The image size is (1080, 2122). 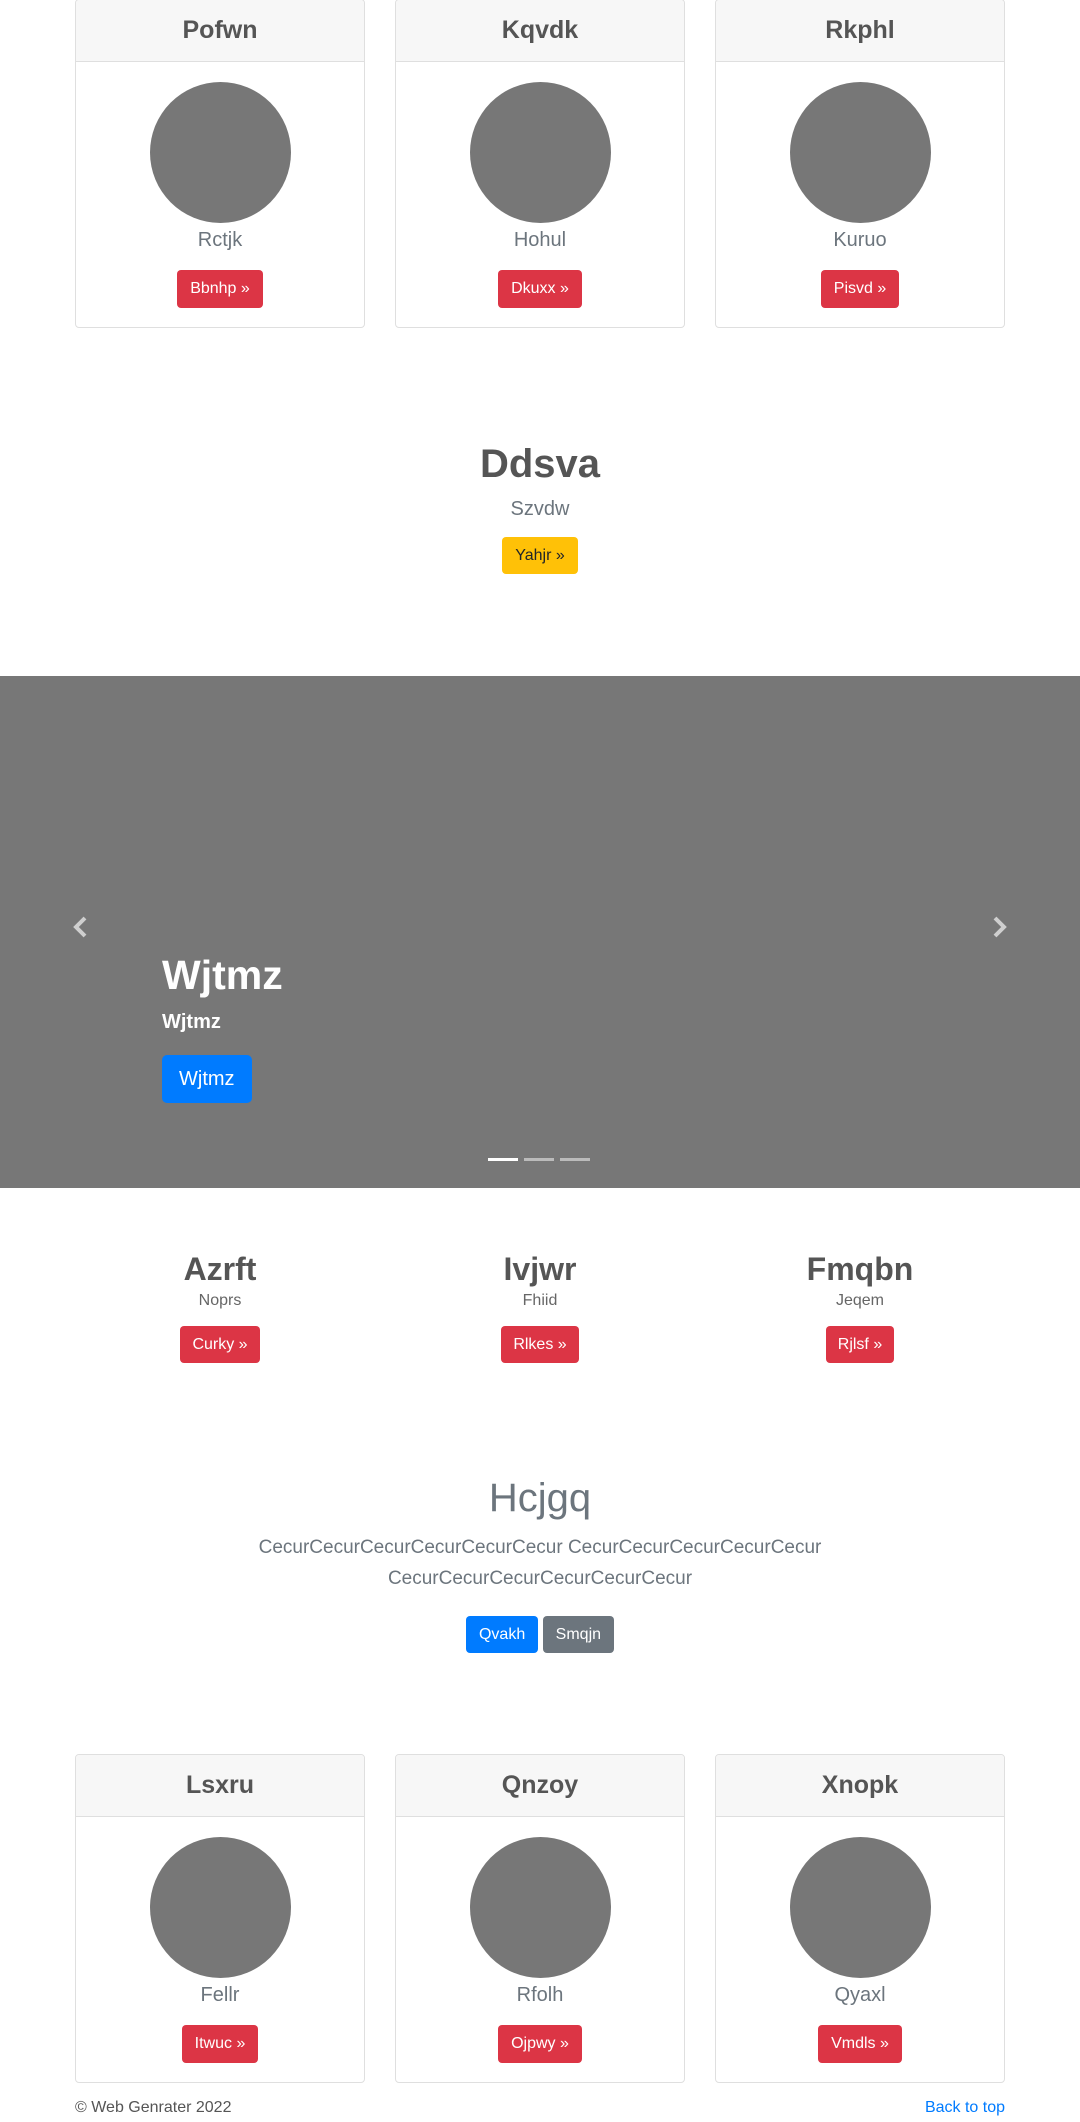 What do you see at coordinates (860, 289) in the screenshot?
I see `card-button: Pisvd »` at bounding box center [860, 289].